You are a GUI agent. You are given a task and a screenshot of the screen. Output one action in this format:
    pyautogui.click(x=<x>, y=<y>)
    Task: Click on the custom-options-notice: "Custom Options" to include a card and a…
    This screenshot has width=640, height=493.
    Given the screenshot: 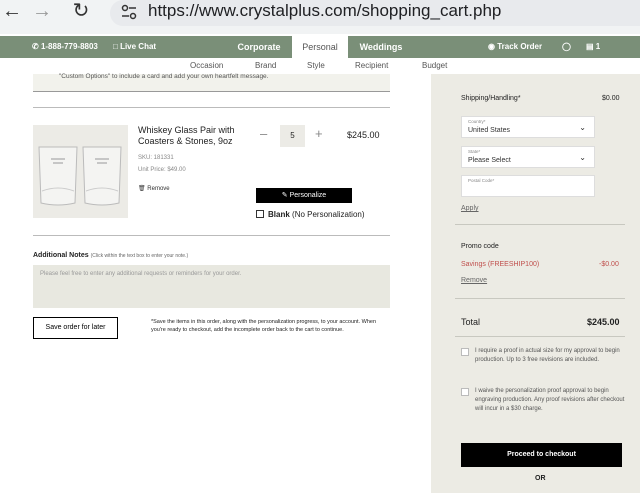 What is the action you would take?
    pyautogui.click(x=211, y=82)
    